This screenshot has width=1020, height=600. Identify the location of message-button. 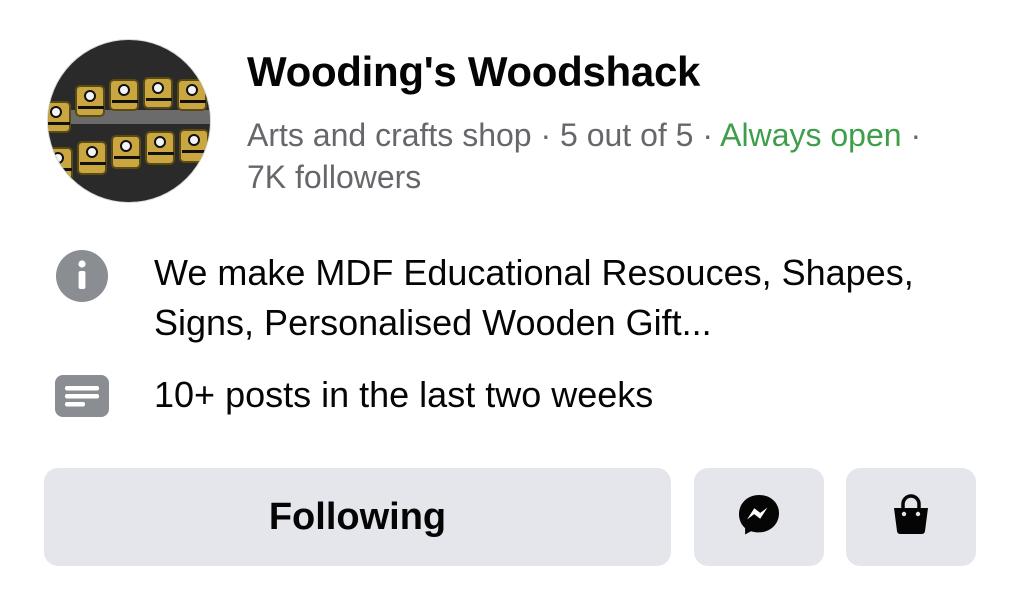
(759, 517).